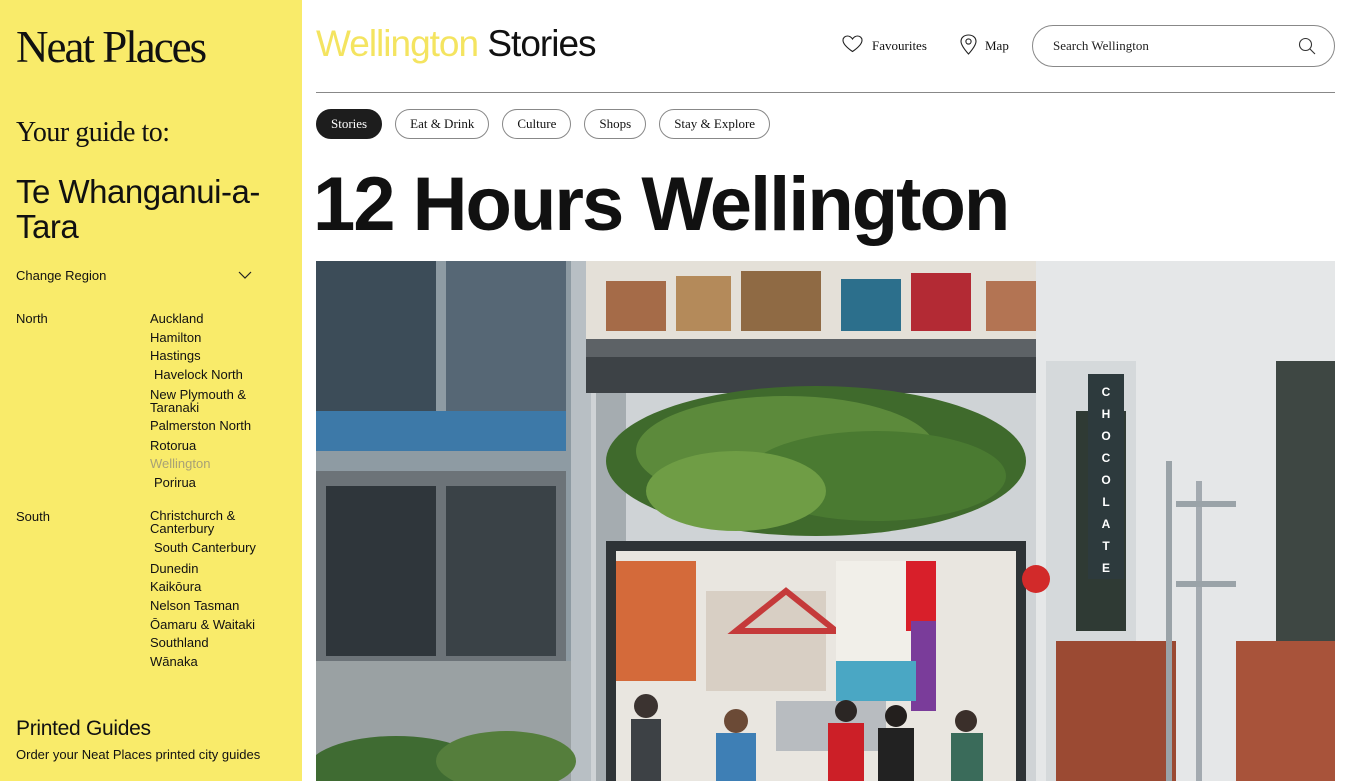 Image resolution: width=1347 pixels, height=781 pixels. What do you see at coordinates (215, 547) in the screenshot?
I see `city-link-south-canterbury: South Canterbury` at bounding box center [215, 547].